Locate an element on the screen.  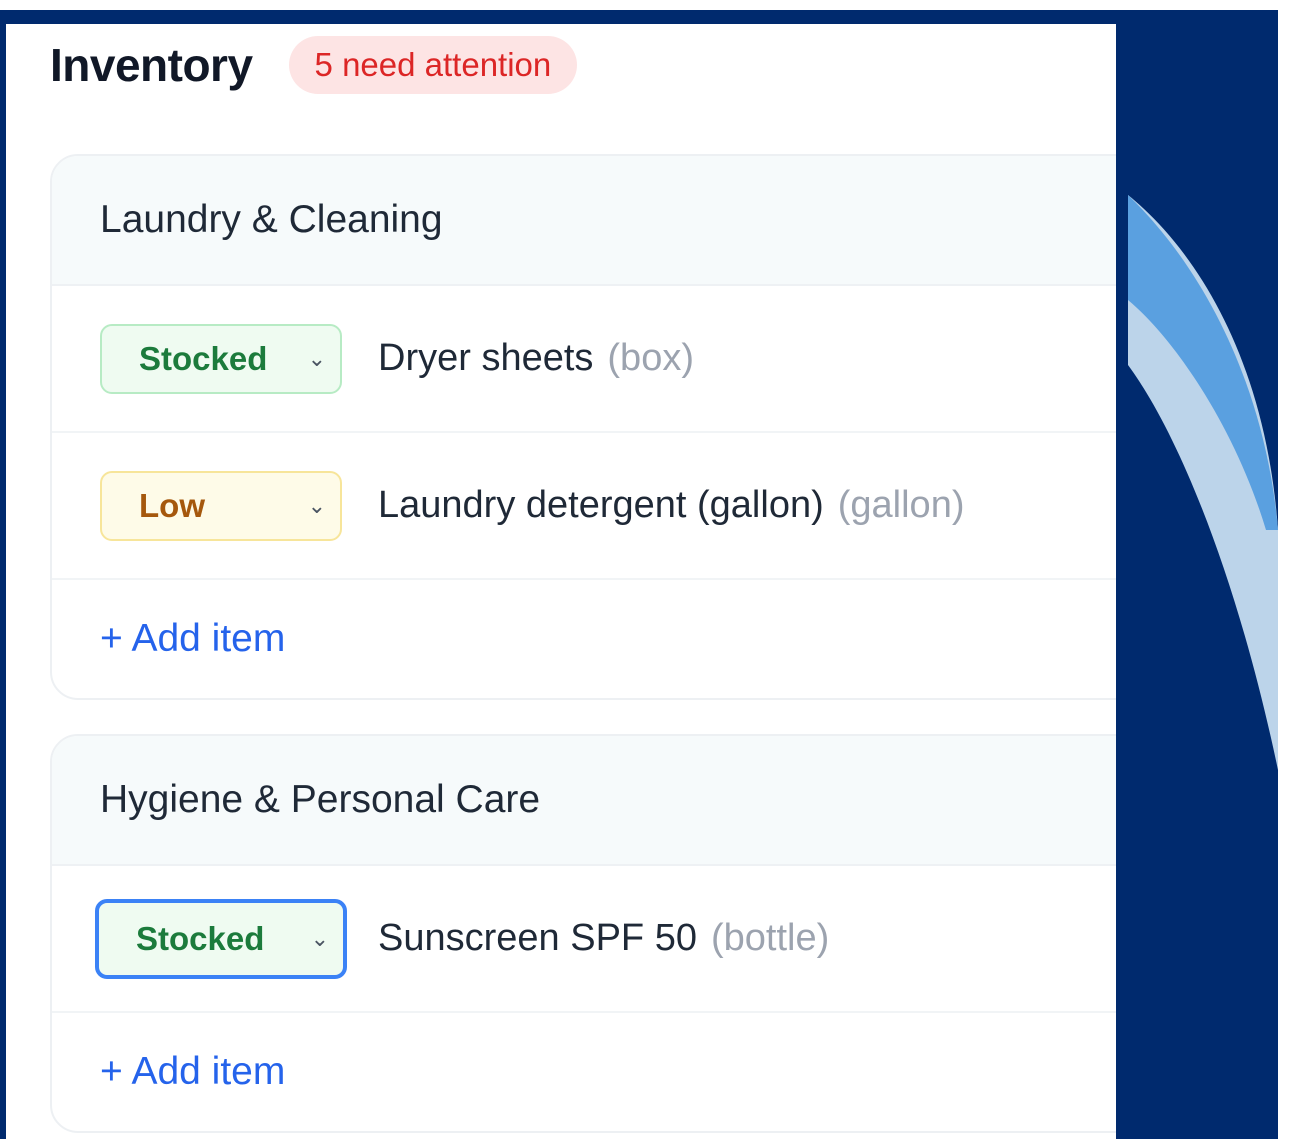
item-name: Dryer sheets is located at coordinates (486, 358).